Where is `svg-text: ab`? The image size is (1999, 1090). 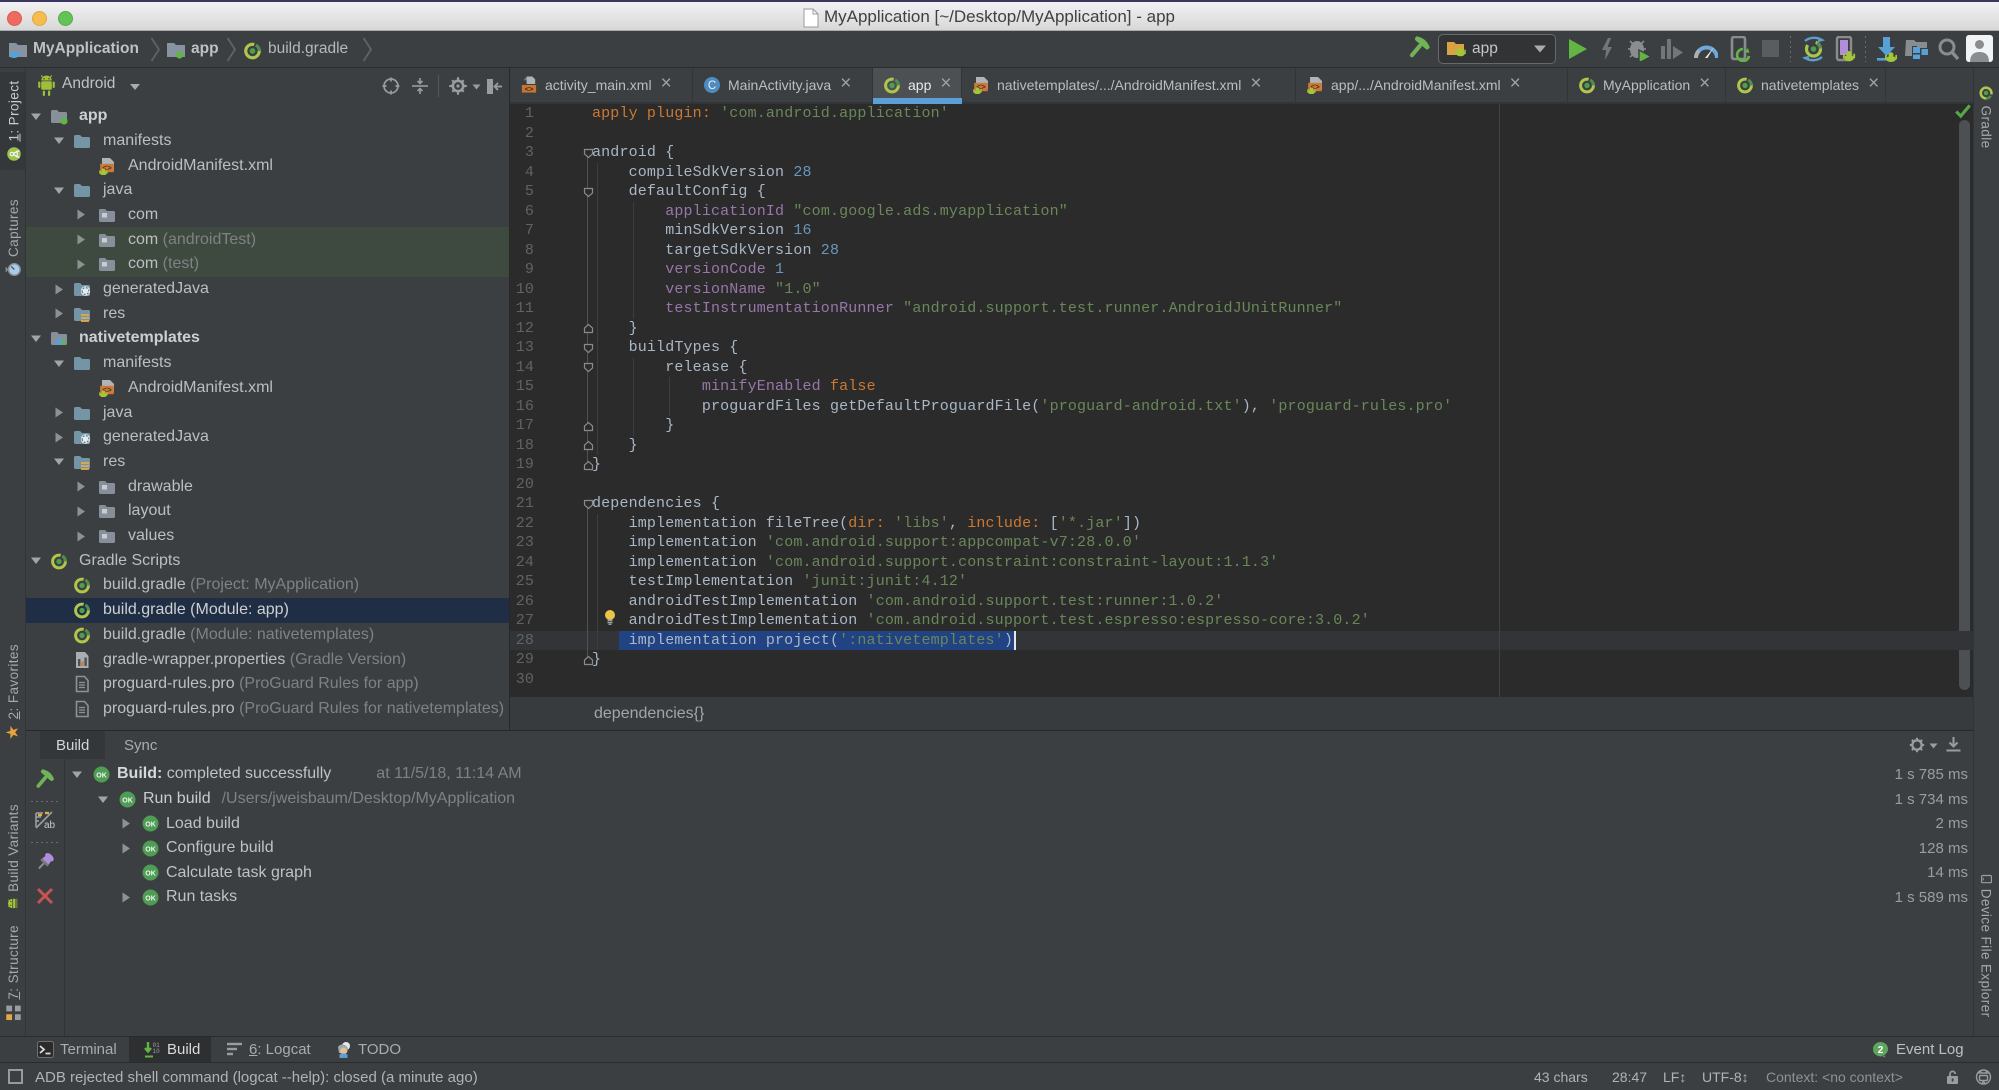
svg-text: ab is located at coordinates (49, 825).